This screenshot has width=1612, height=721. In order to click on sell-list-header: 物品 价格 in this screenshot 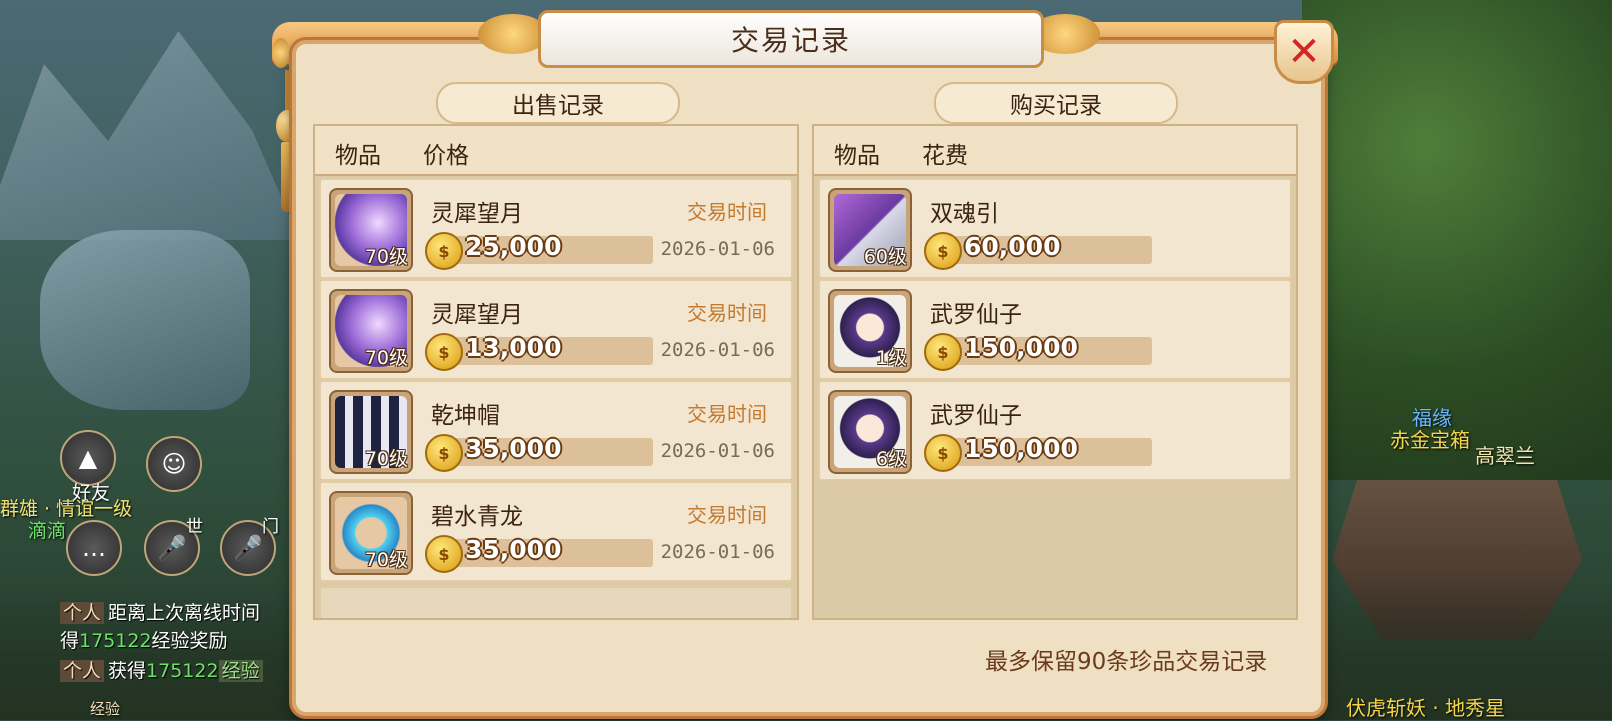, I will do `click(556, 151)`.